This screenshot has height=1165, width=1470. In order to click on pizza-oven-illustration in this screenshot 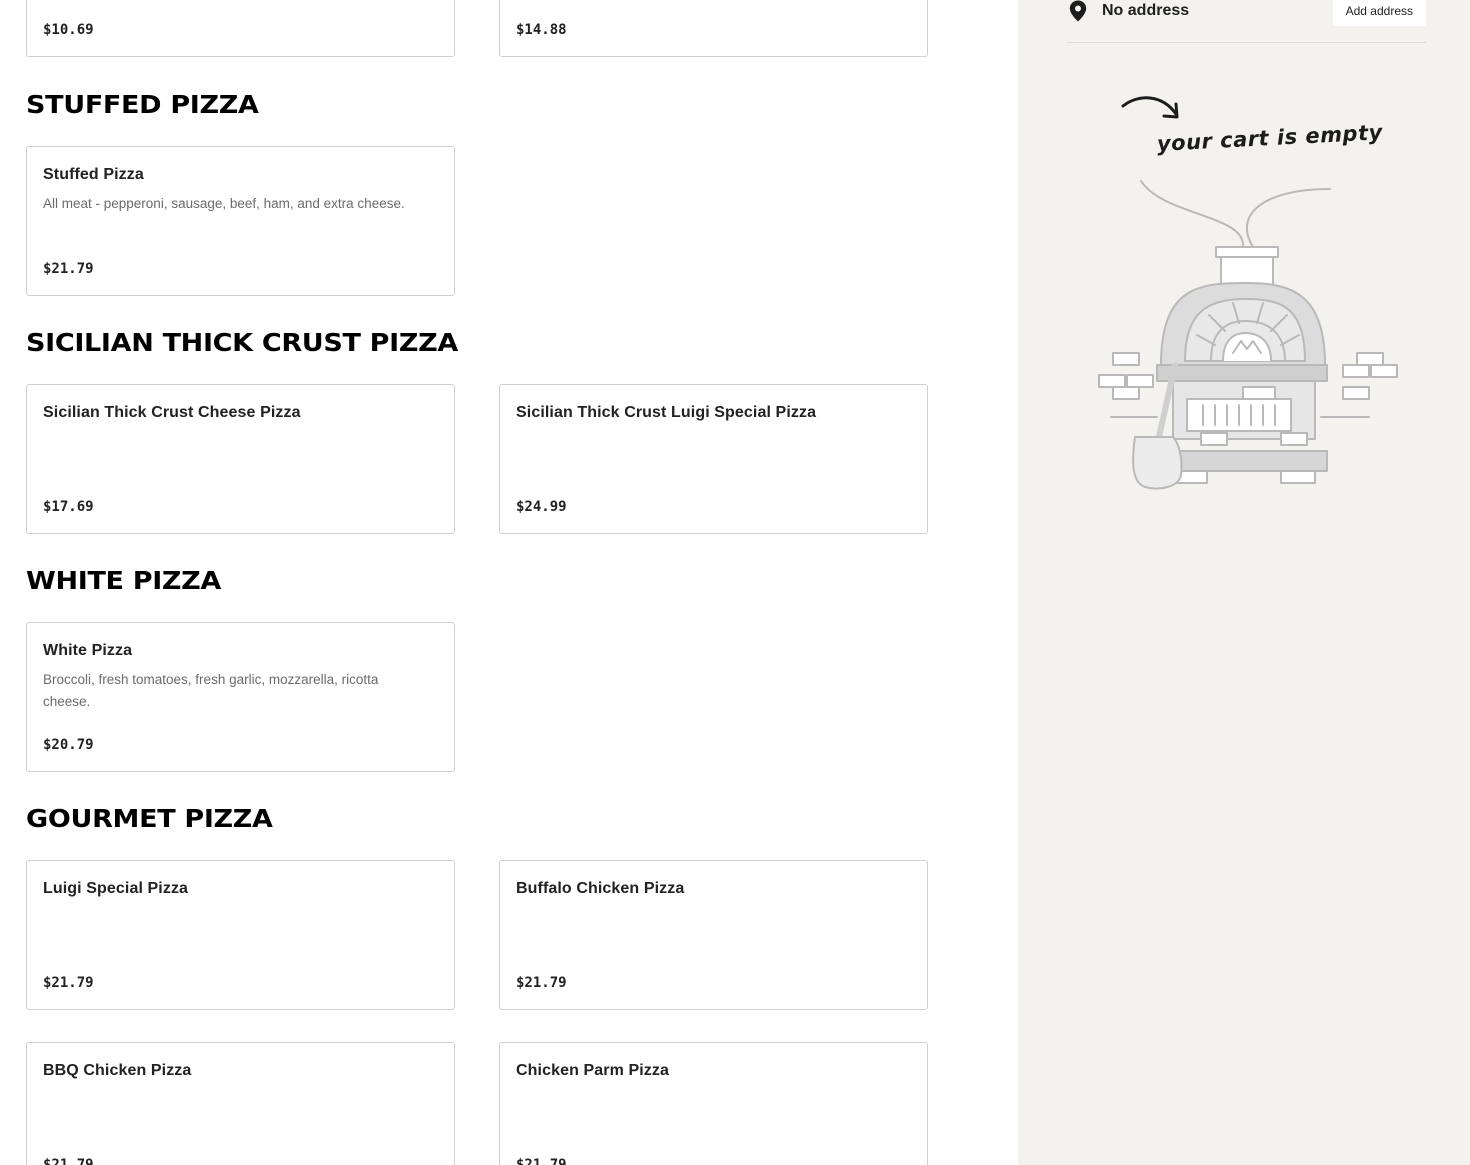, I will do `click(1248, 335)`.